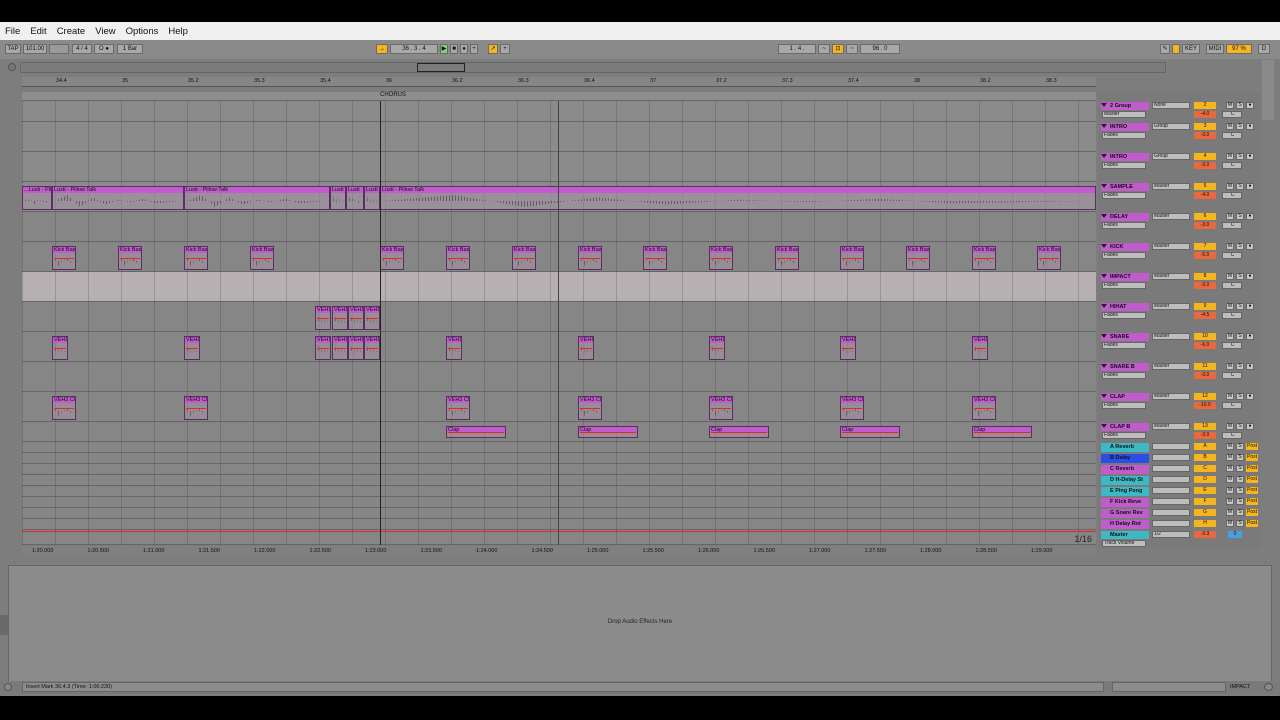 The width and height of the screenshot is (1280, 720). I want to click on output-routing: Master, so click(1171, 186).